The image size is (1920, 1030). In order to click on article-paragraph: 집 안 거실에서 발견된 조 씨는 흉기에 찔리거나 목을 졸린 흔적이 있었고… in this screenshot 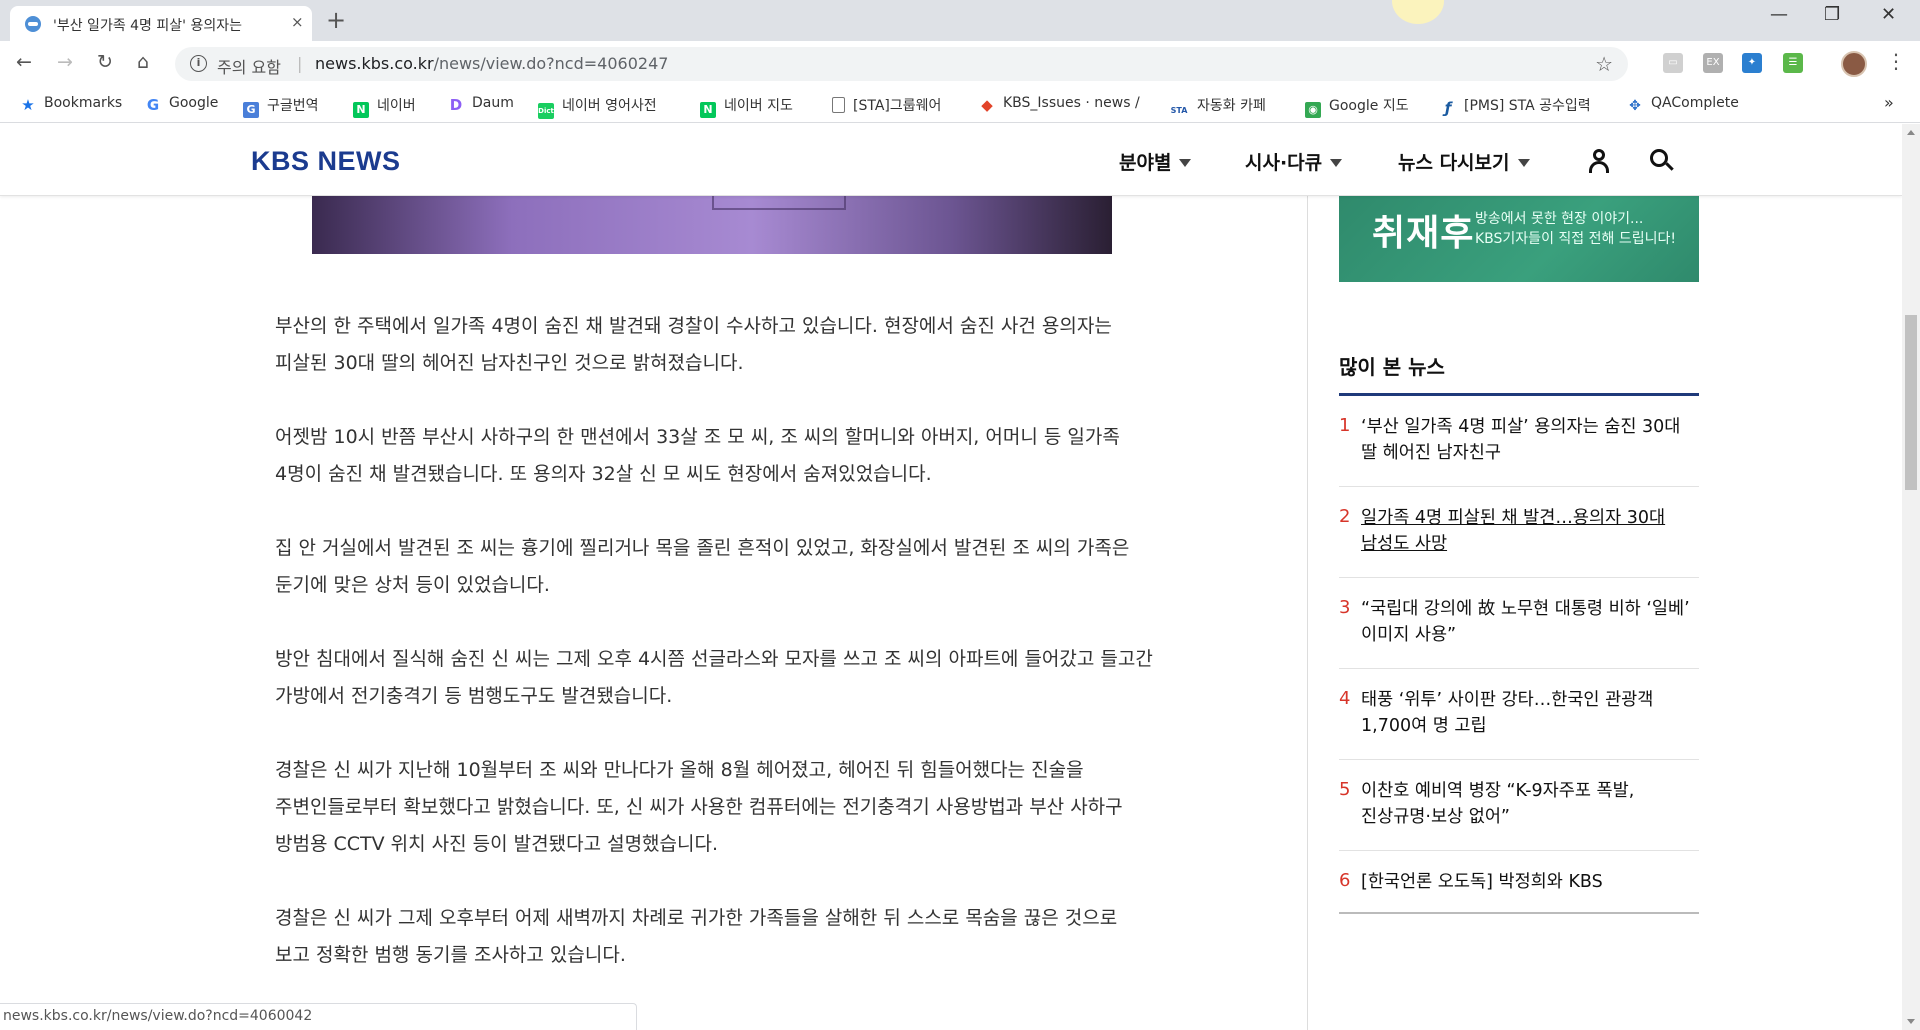, I will do `click(702, 566)`.